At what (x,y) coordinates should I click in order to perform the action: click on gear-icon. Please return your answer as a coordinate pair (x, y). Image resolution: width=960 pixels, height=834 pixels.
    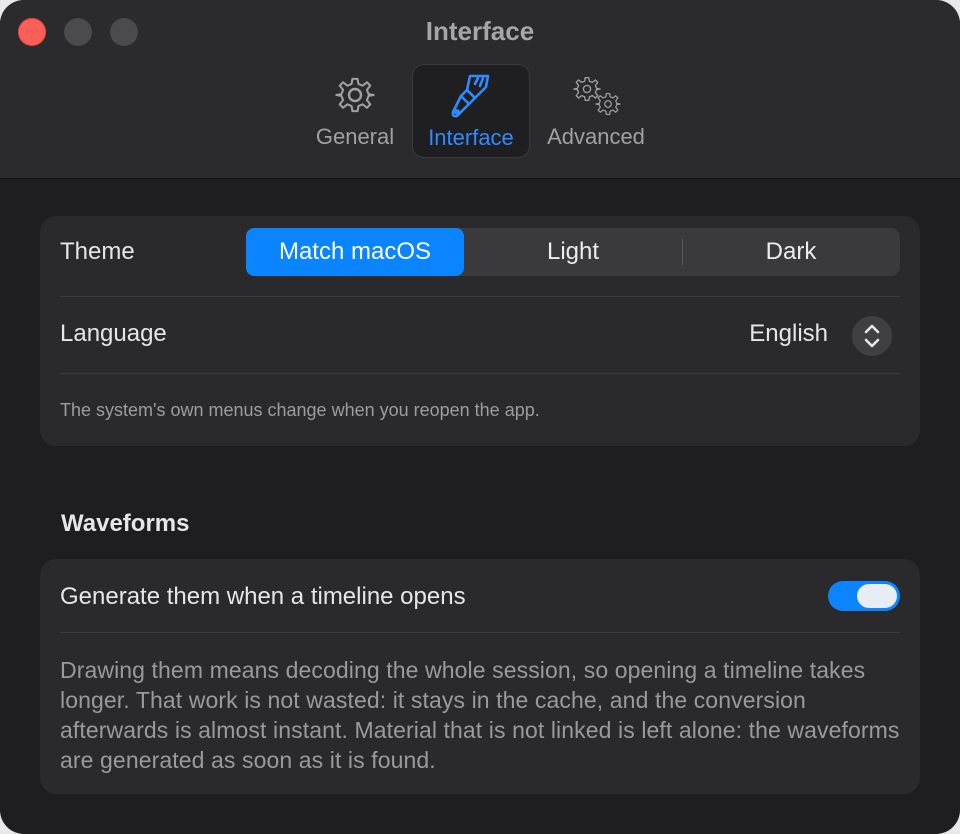
    Looking at the image, I should click on (355, 95).